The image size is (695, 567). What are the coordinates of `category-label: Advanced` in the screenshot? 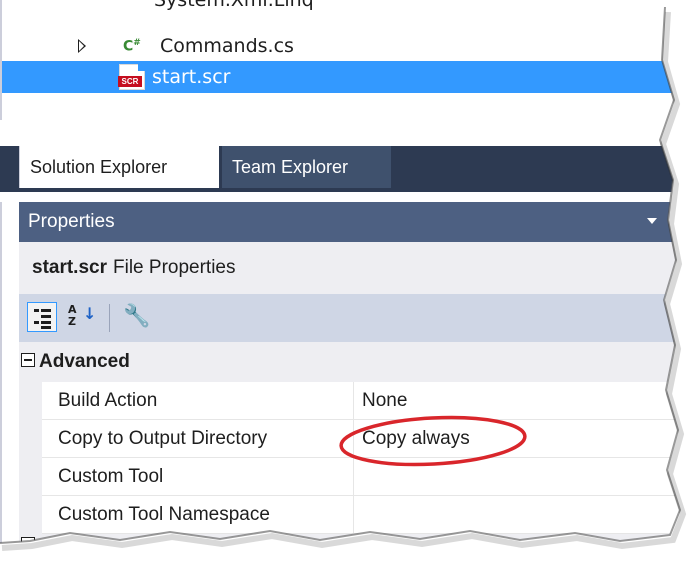 It's located at (84, 361).